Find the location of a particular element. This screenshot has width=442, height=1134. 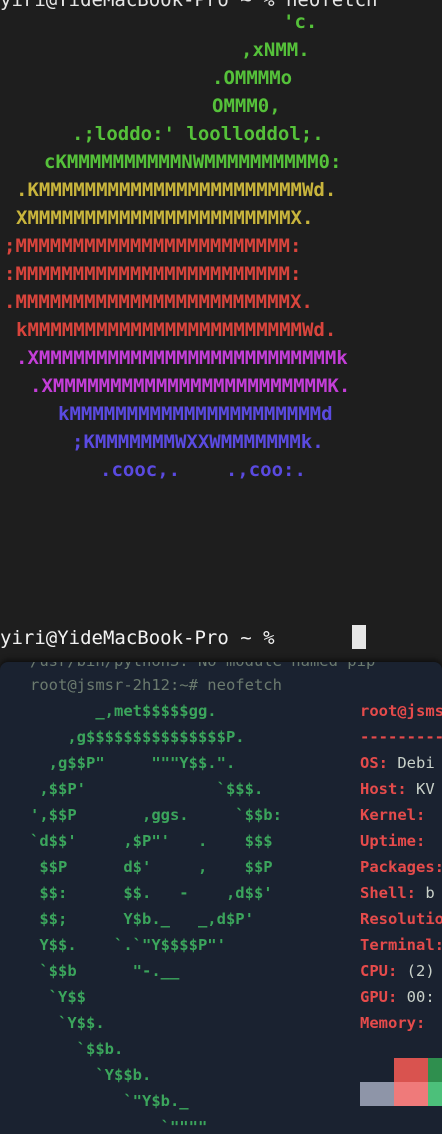

info-value: 00: is located at coordinates (416, 997).